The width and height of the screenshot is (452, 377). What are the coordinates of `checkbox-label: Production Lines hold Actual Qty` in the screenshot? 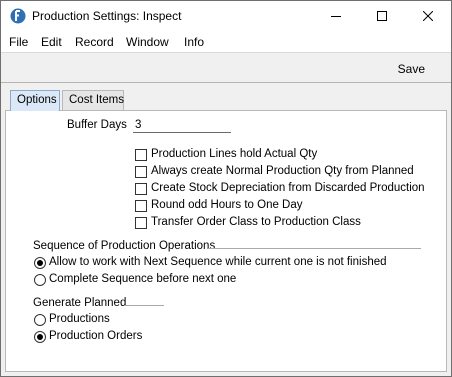 It's located at (234, 154).